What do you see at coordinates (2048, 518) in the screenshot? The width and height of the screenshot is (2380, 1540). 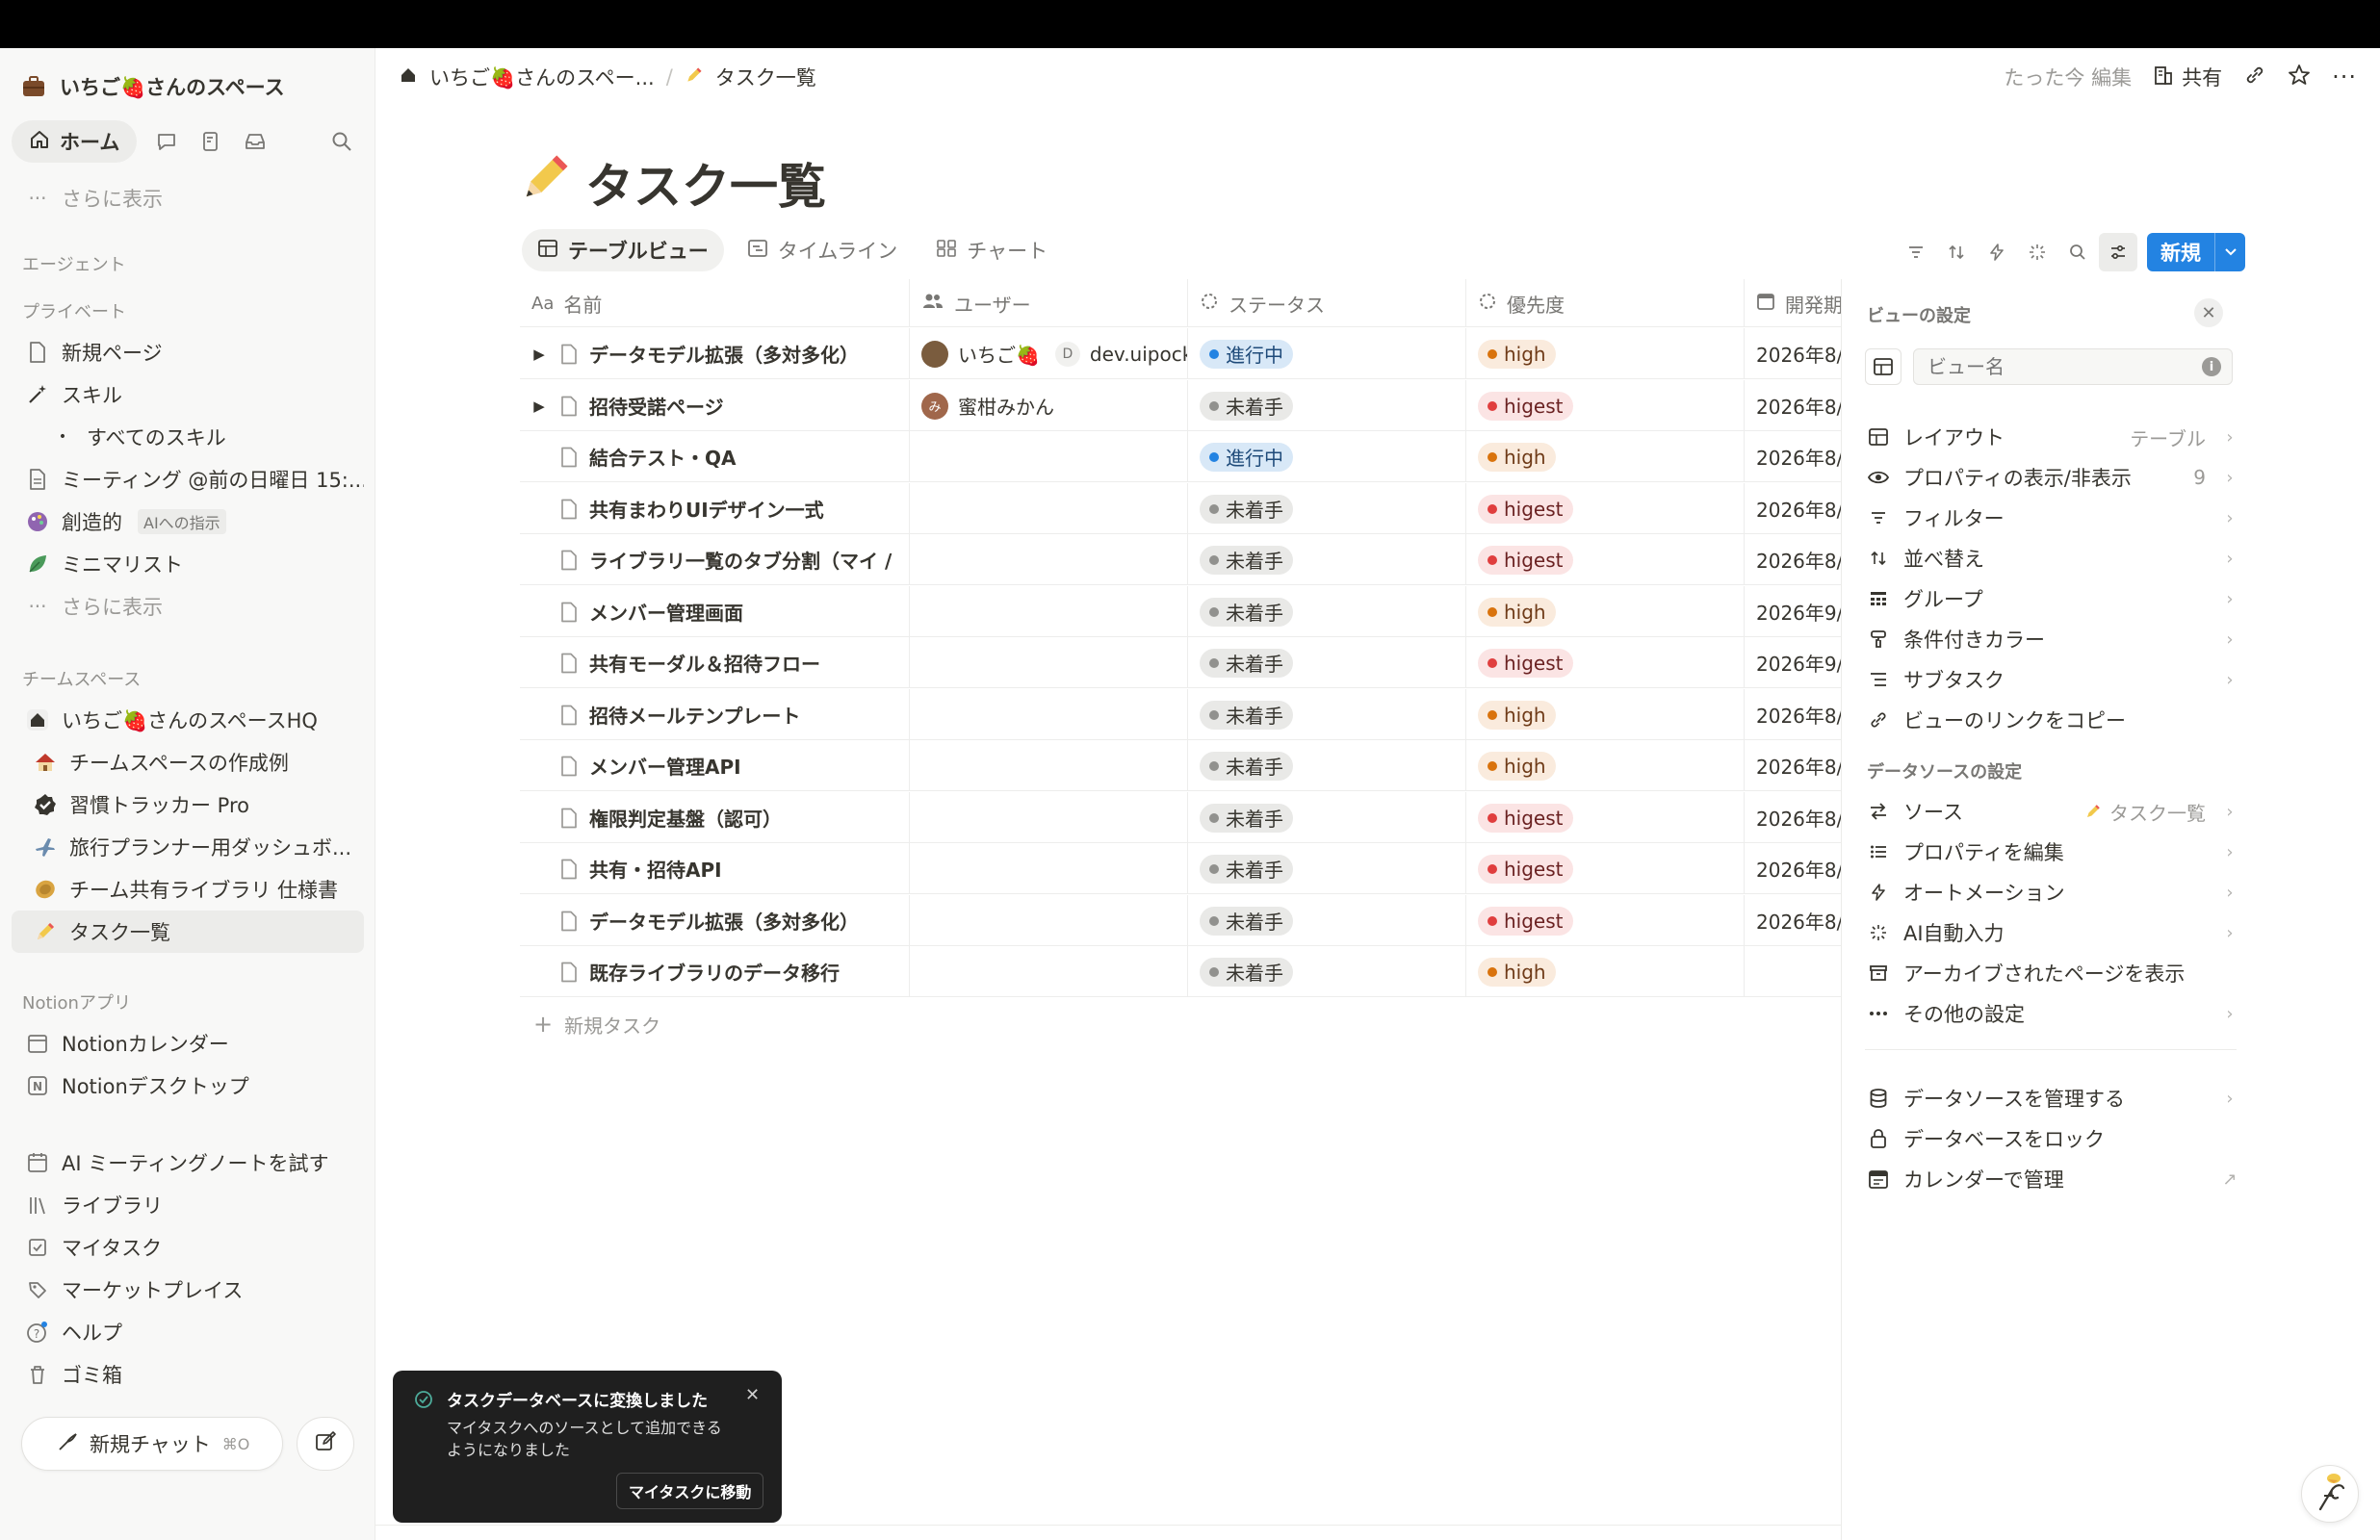 I see `panel-item-filter: フィルター ›` at bounding box center [2048, 518].